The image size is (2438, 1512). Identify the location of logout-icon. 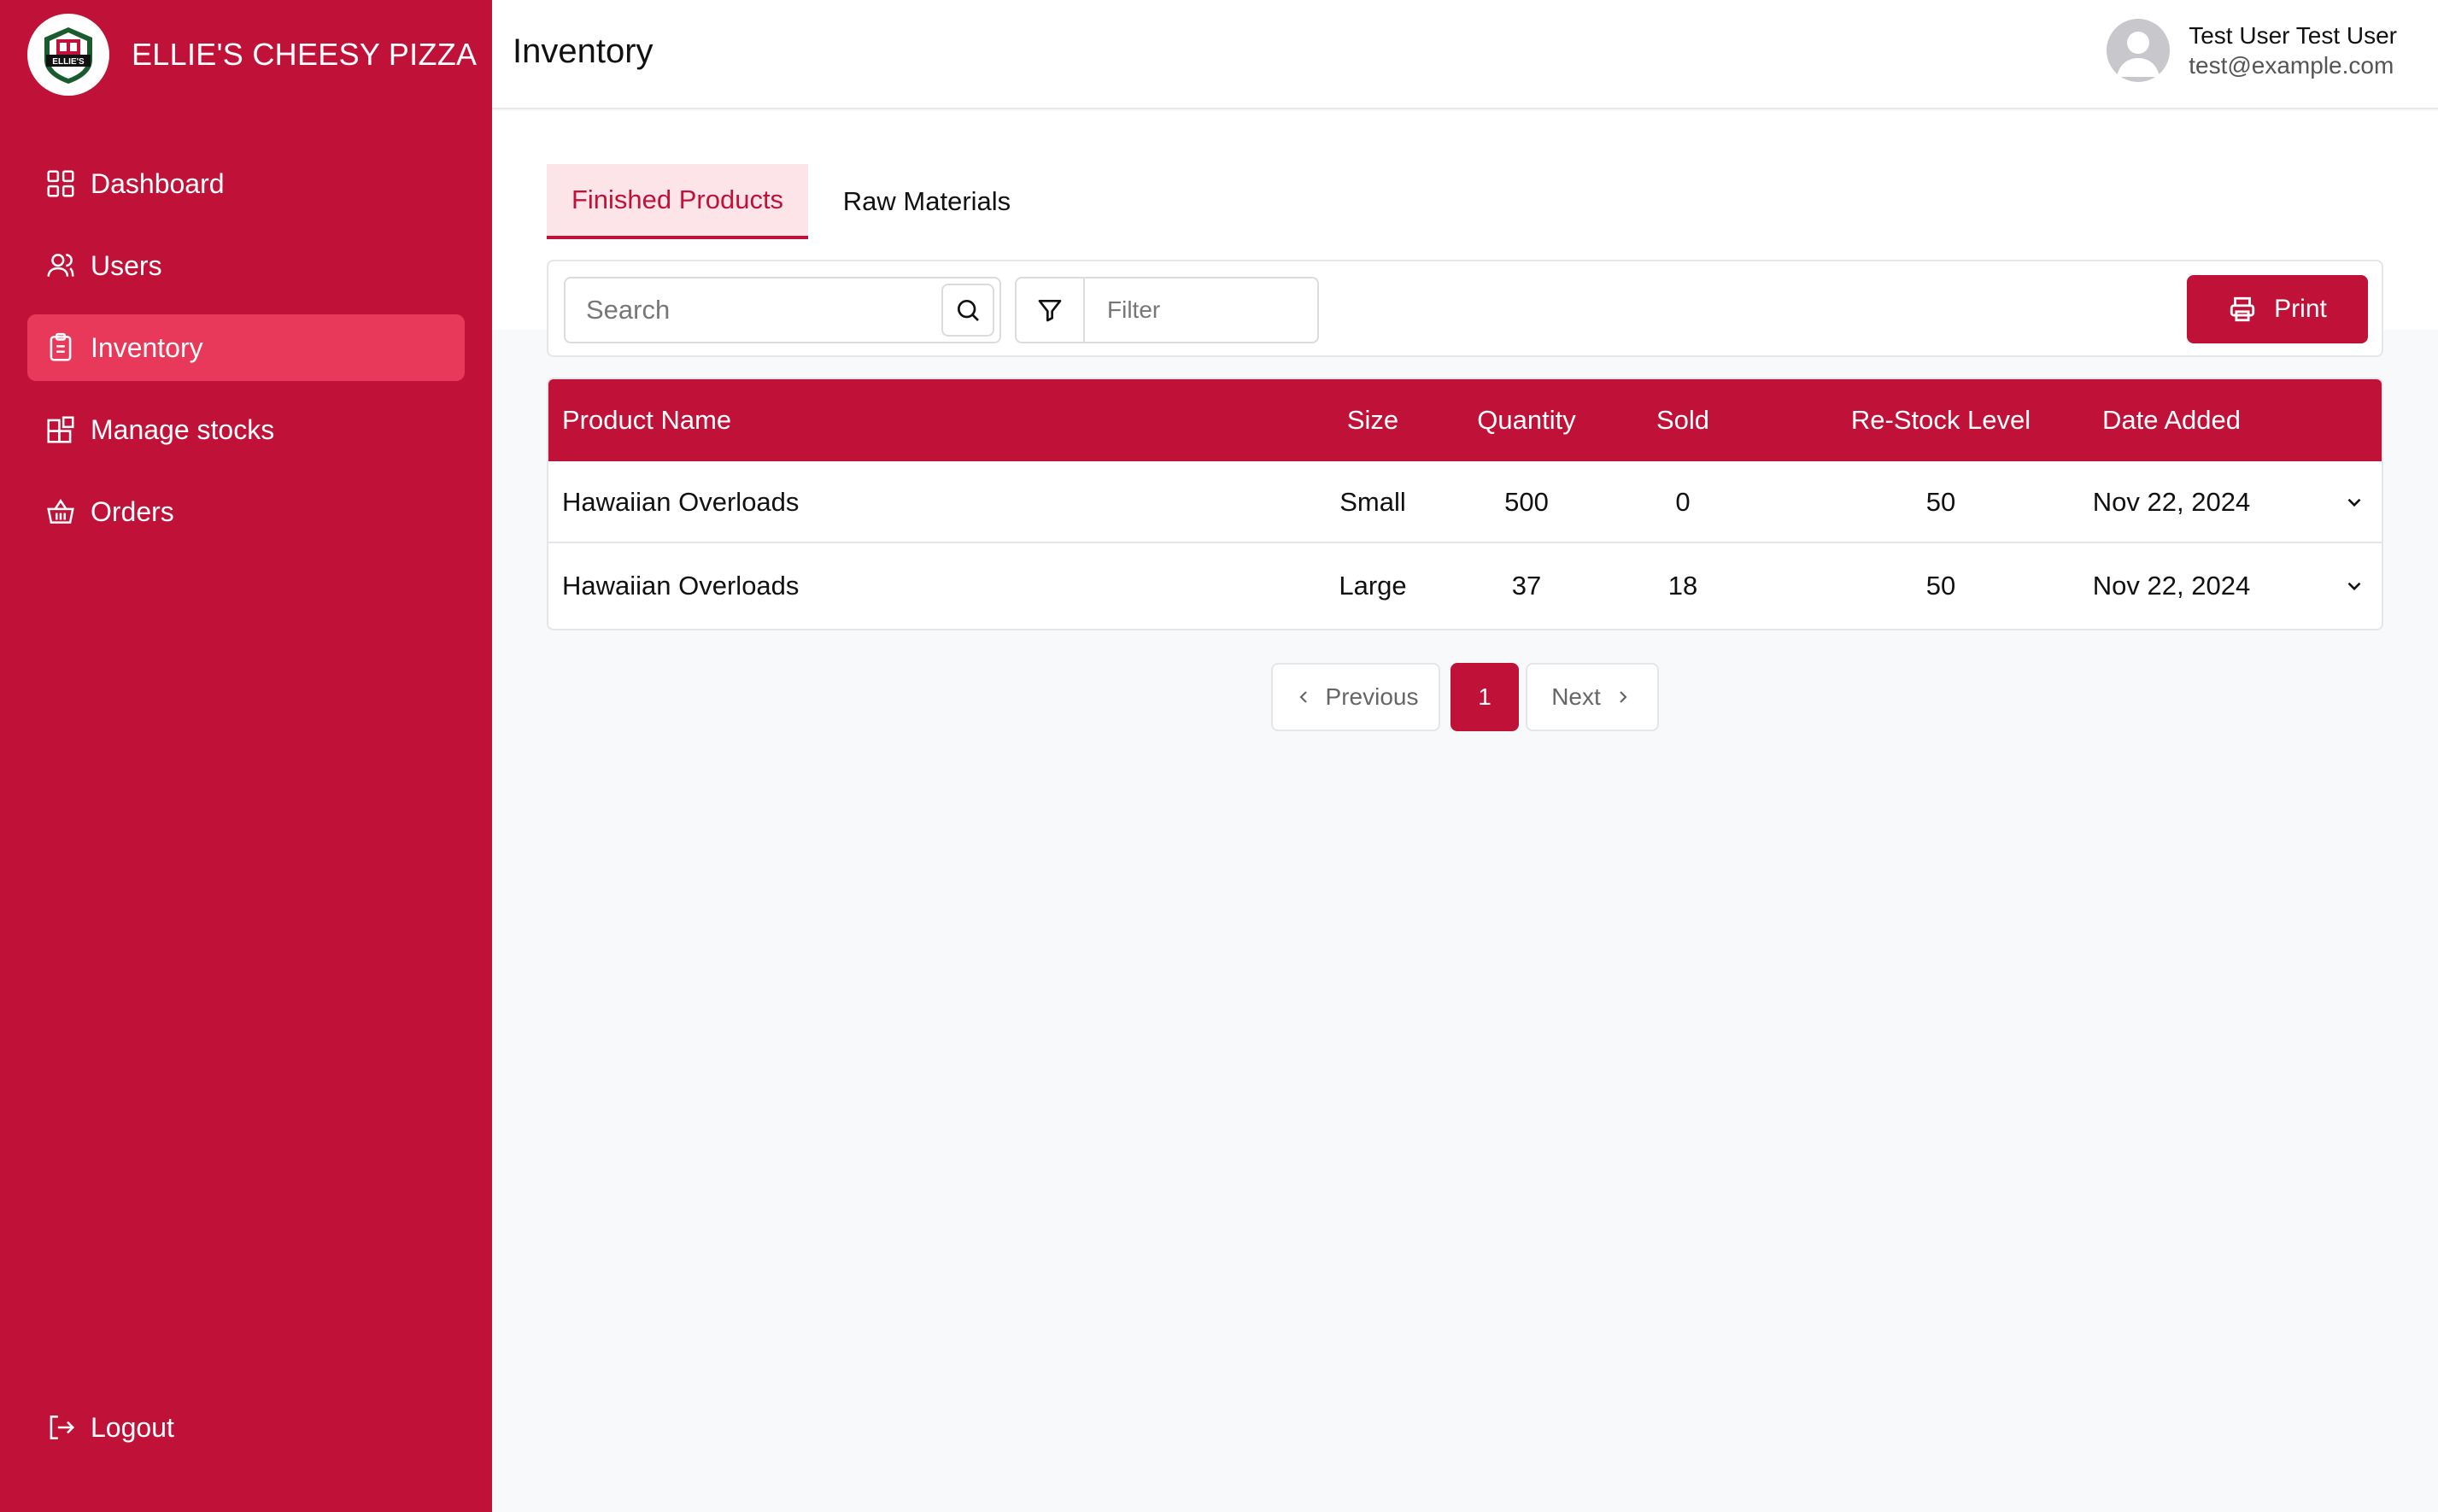
(63, 1427).